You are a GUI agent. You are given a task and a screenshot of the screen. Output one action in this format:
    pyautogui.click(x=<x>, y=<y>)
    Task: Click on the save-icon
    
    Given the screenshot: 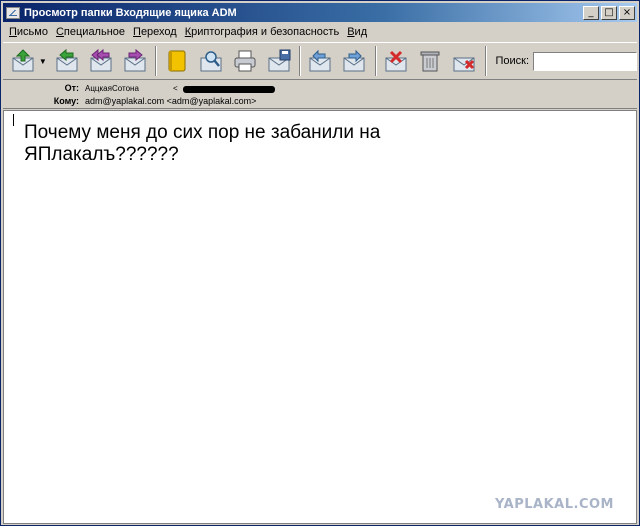 What is the action you would take?
    pyautogui.click(x=279, y=60)
    